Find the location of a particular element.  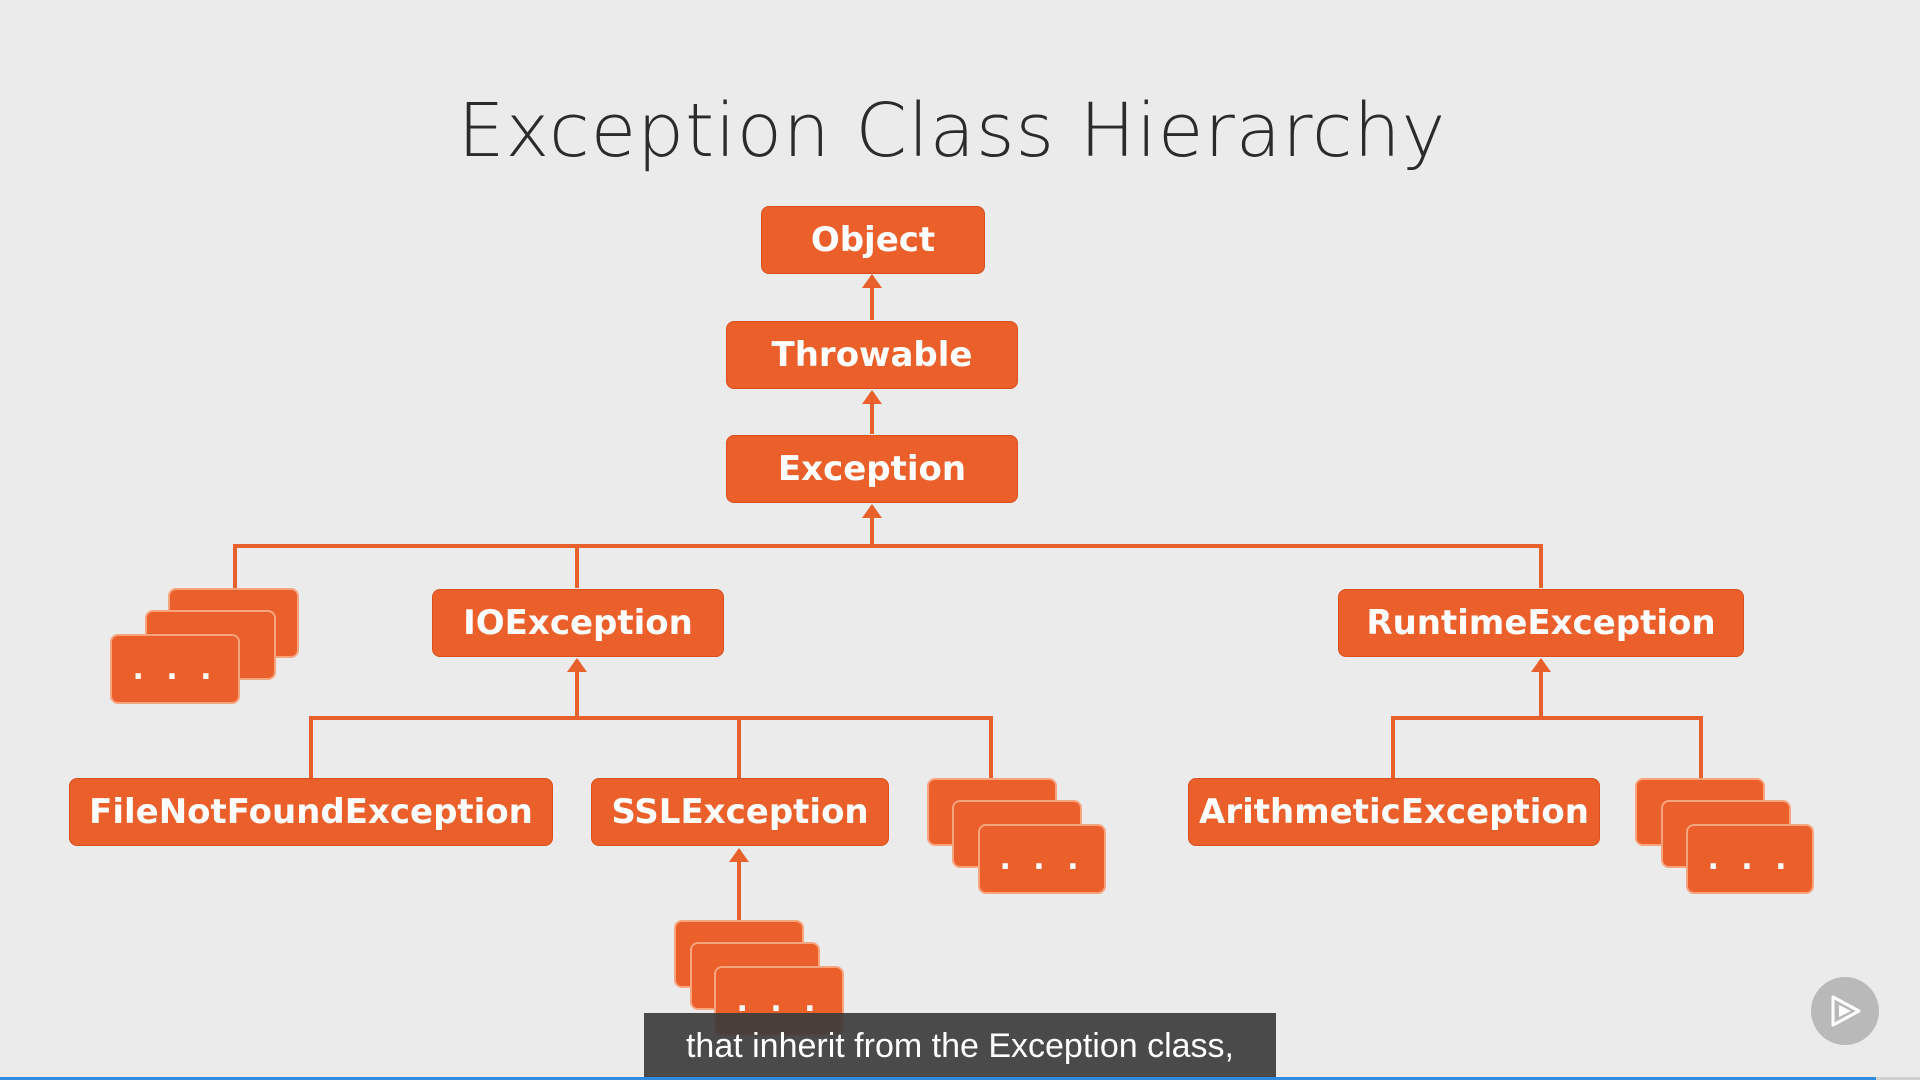

node-throwable: Throwable is located at coordinates (872, 355).